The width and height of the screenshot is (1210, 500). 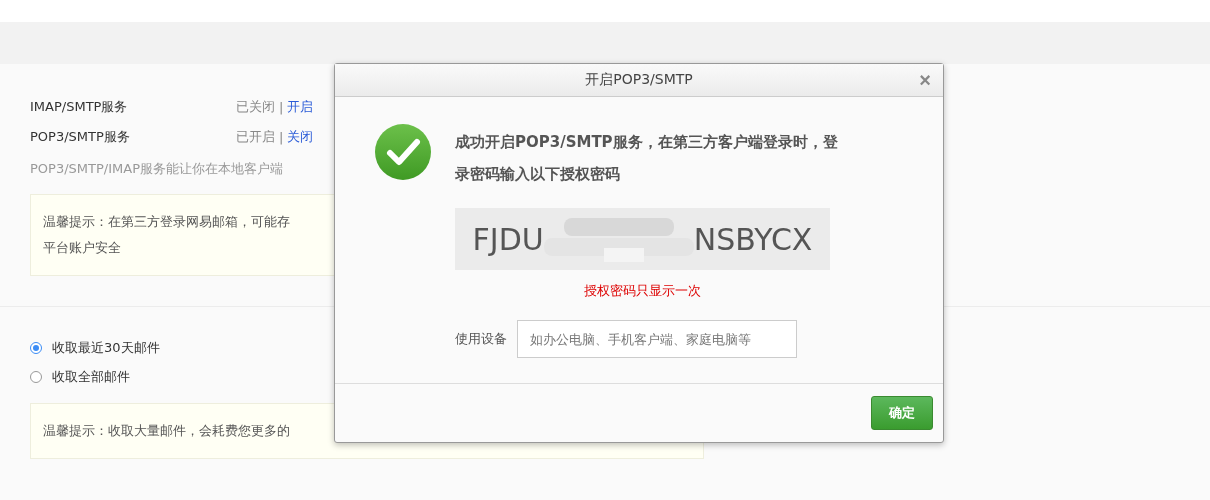 What do you see at coordinates (157, 169) in the screenshot?
I see `description-text: POP3/SMTP/IMAP服务能让你在本地客户端` at bounding box center [157, 169].